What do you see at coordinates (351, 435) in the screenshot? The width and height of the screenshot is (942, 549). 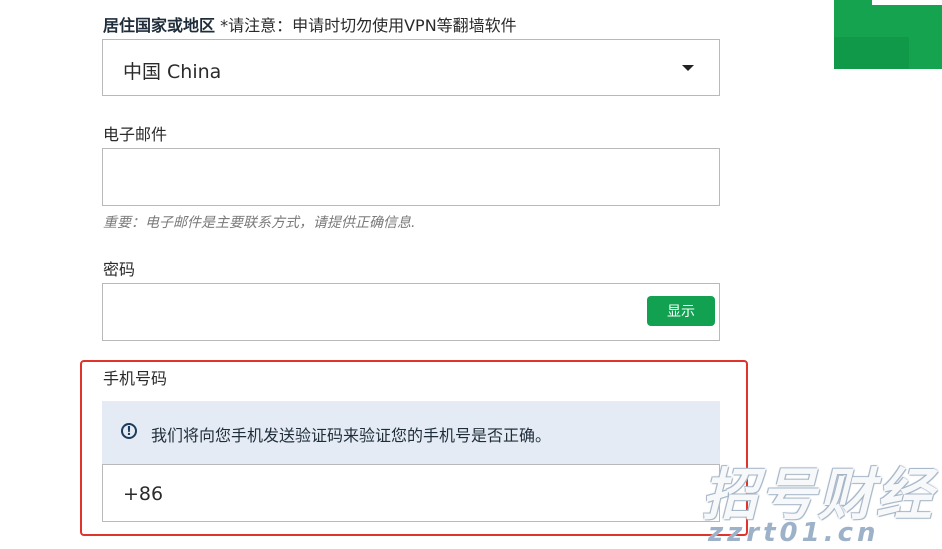 I see `phone-info-text: 我们将向您手机发送验证码来验证您的手机号是否正确。` at bounding box center [351, 435].